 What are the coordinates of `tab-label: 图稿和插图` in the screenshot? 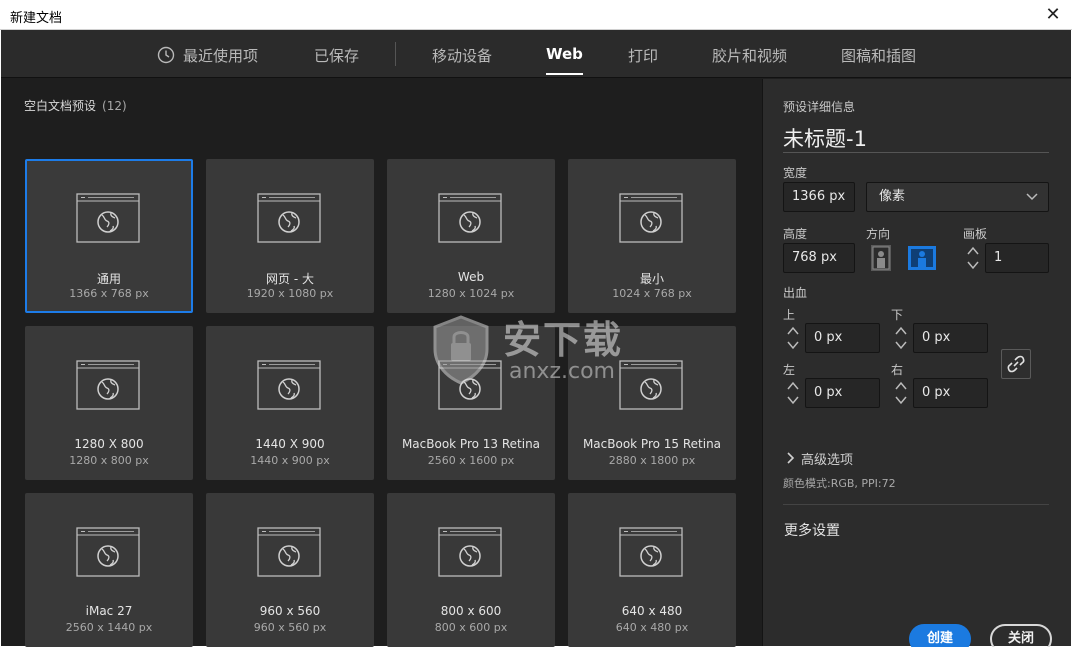 It's located at (879, 56).